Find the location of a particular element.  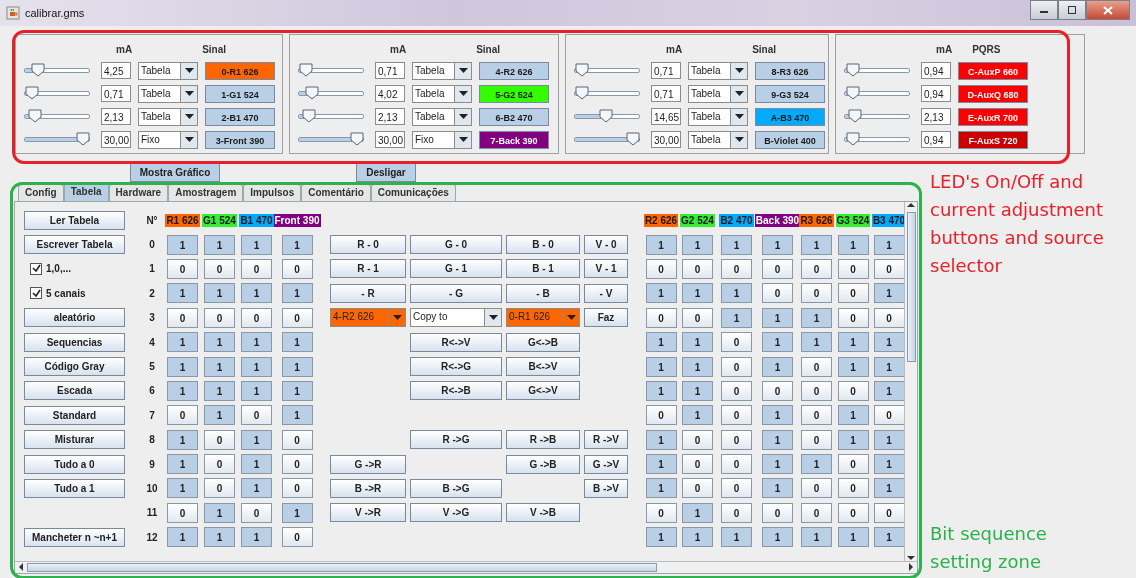

bit-operation-button: B<->V is located at coordinates (543, 367).